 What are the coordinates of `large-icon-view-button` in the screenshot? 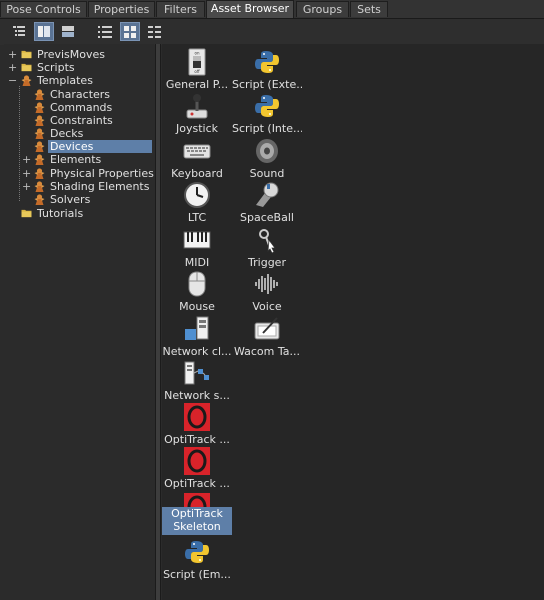 It's located at (130, 31).